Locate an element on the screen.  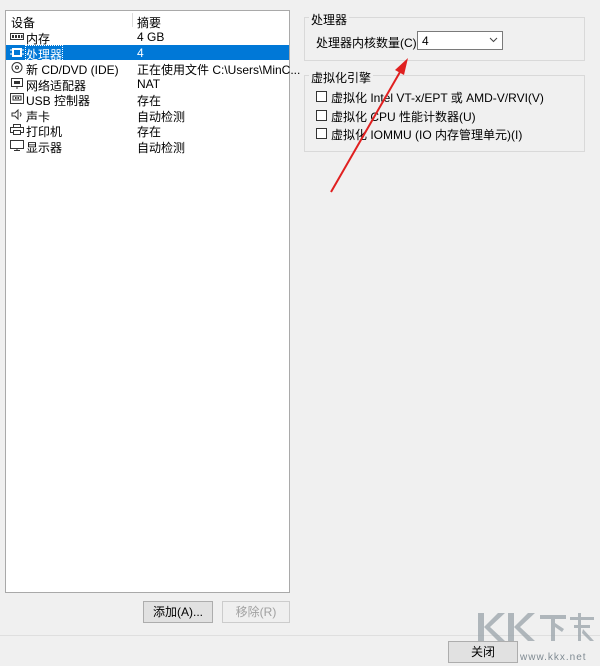
header-divider is located at coordinates (132, 20).